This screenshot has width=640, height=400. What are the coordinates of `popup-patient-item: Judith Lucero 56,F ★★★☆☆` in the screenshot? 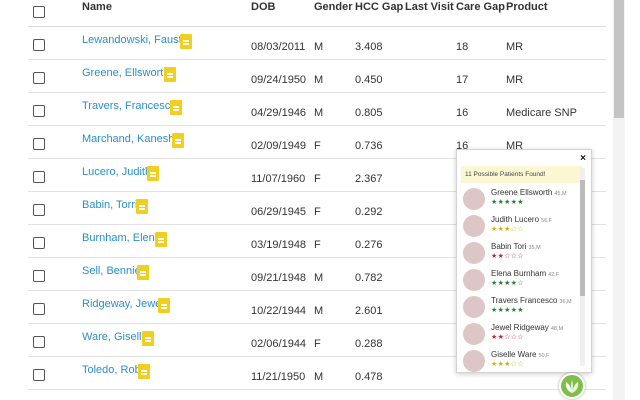 It's located at (521, 226).